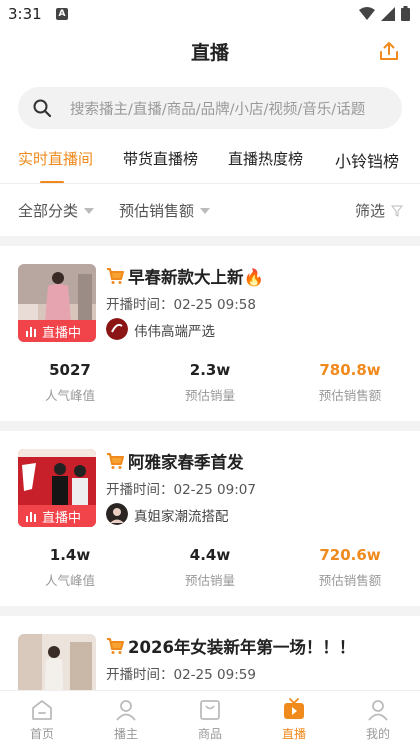  What do you see at coordinates (181, 490) in the screenshot?
I see `start-time: 开播时间：02-25 09:07` at bounding box center [181, 490].